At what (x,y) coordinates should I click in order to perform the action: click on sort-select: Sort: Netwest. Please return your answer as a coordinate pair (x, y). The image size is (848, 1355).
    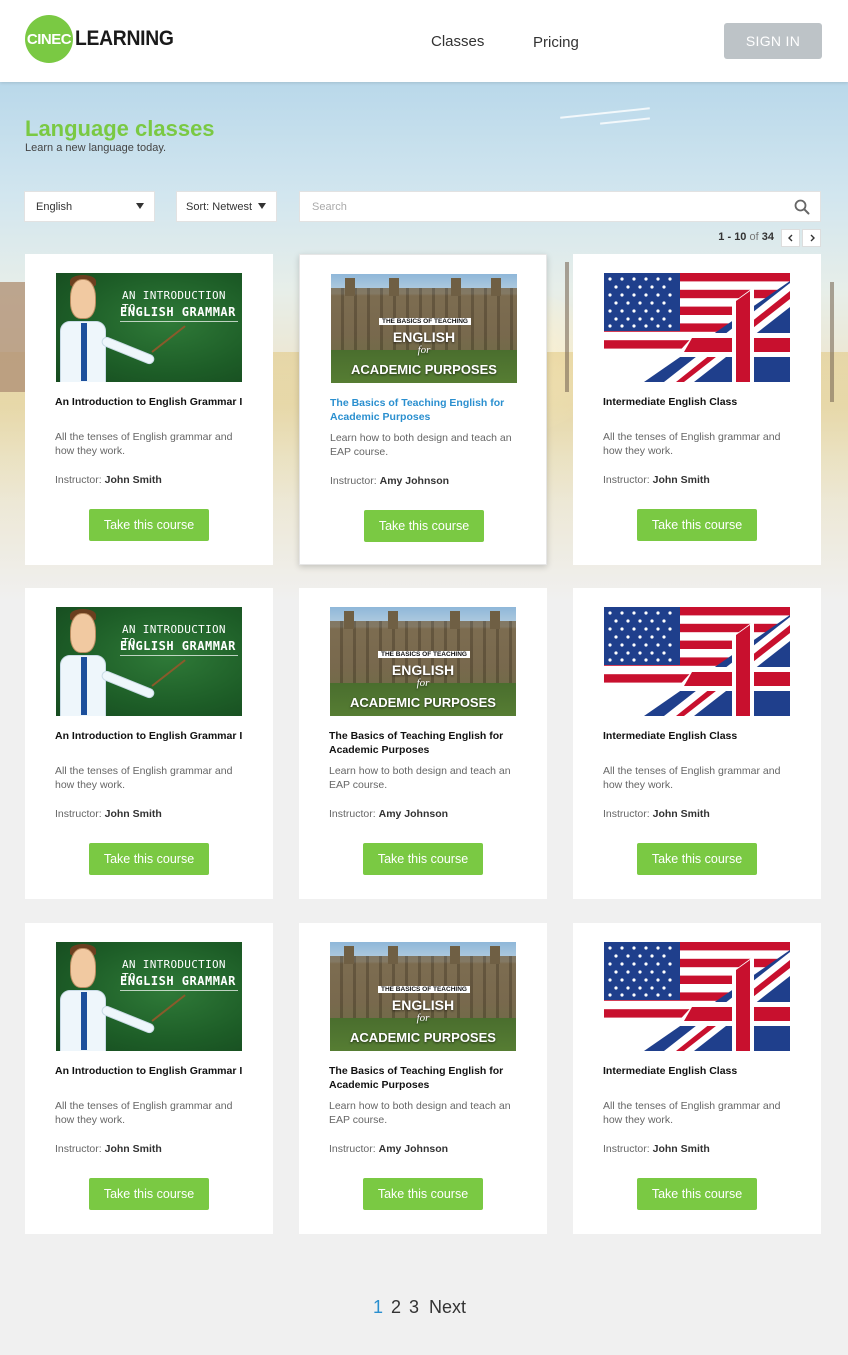
    Looking at the image, I should click on (226, 206).